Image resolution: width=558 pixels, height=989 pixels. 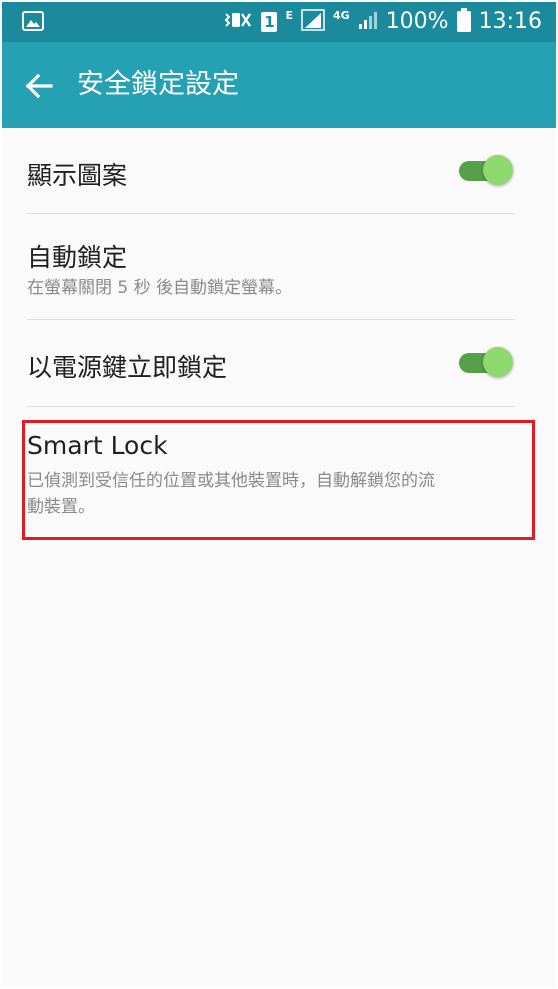 I want to click on network-e-label: E, so click(x=289, y=15).